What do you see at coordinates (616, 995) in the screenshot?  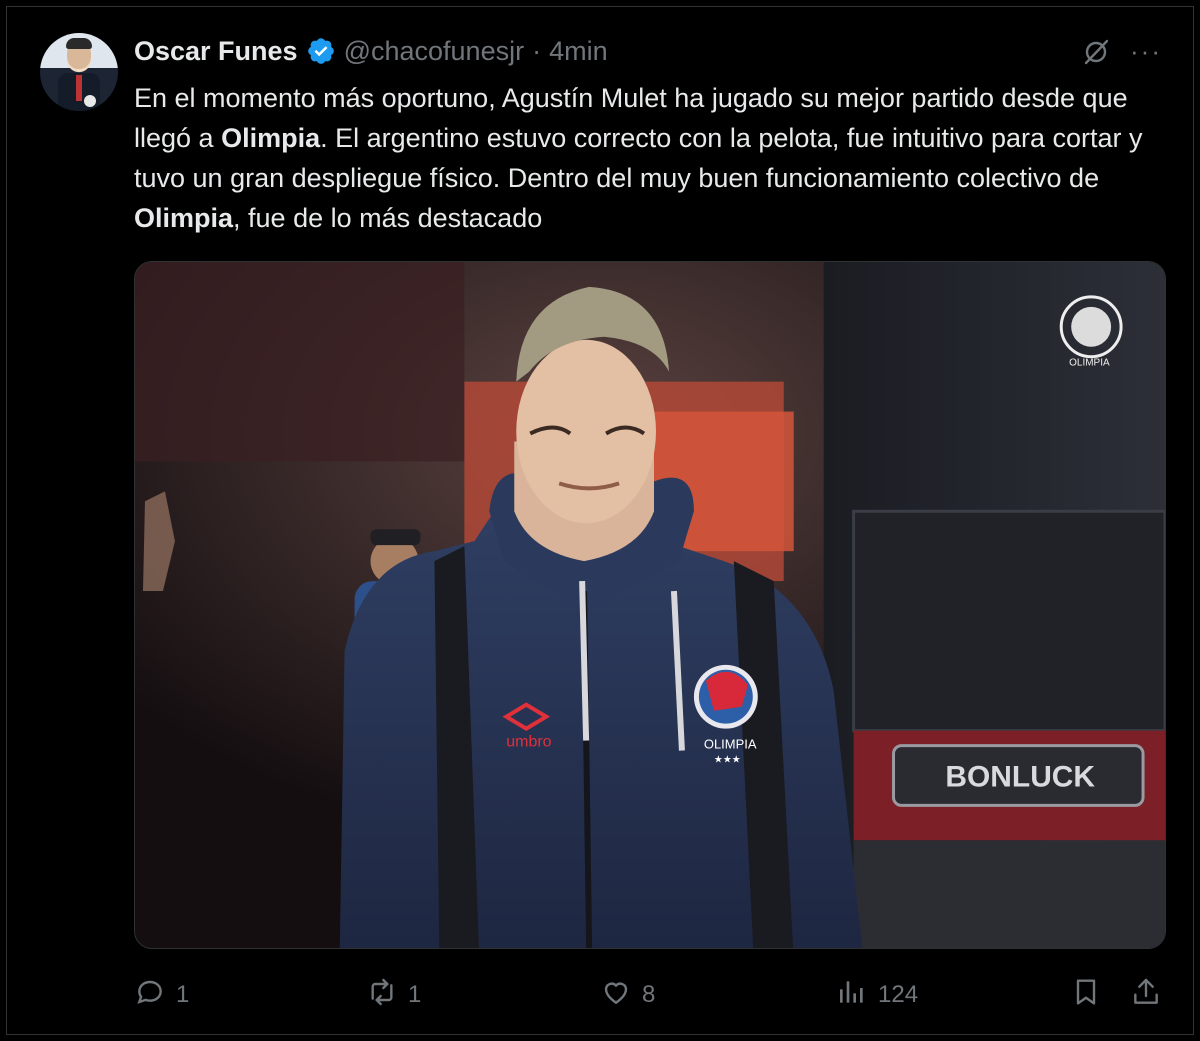 I see `heart-icon` at bounding box center [616, 995].